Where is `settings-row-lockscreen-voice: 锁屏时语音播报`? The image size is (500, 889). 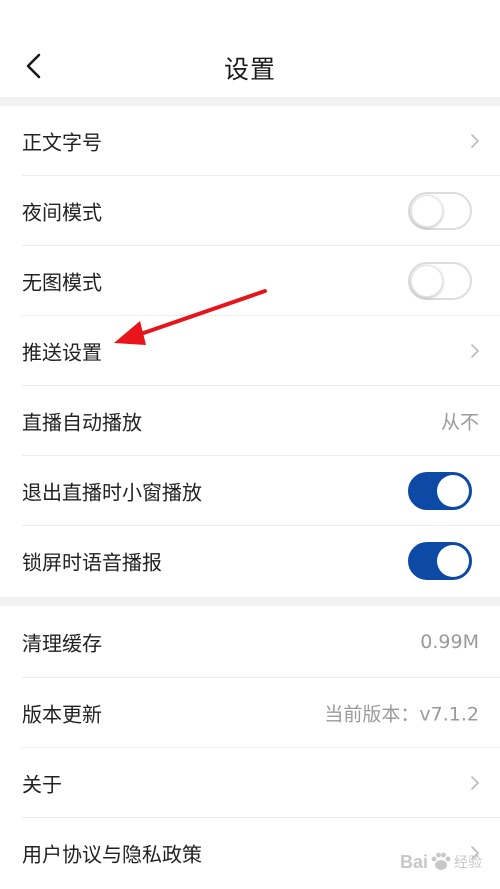 settings-row-lockscreen-voice: 锁屏时语音播报 is located at coordinates (261, 561).